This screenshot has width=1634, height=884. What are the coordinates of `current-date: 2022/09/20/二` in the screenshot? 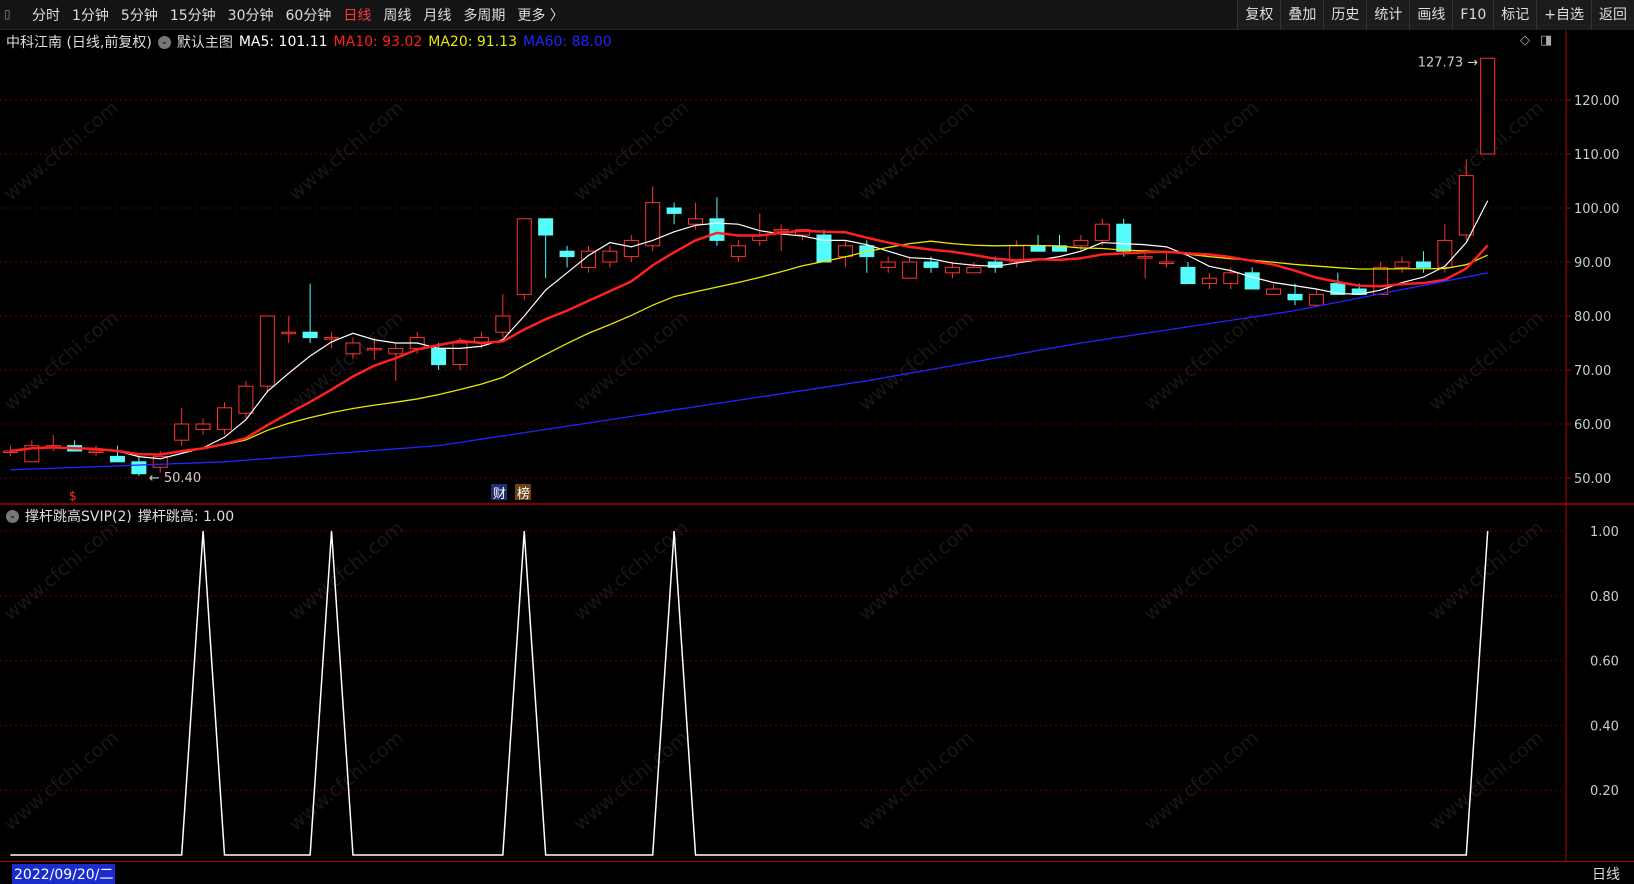 It's located at (64, 874).